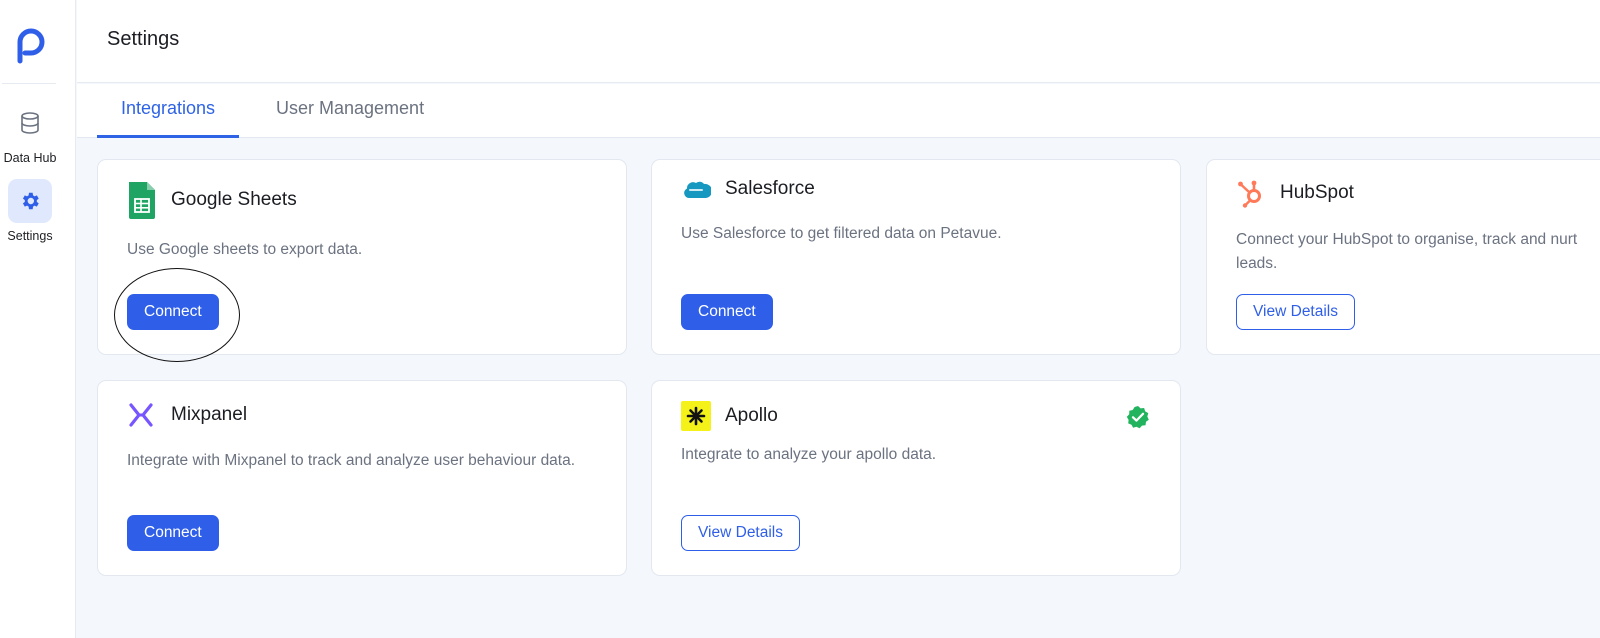  What do you see at coordinates (30, 123) in the screenshot?
I see `database-icon` at bounding box center [30, 123].